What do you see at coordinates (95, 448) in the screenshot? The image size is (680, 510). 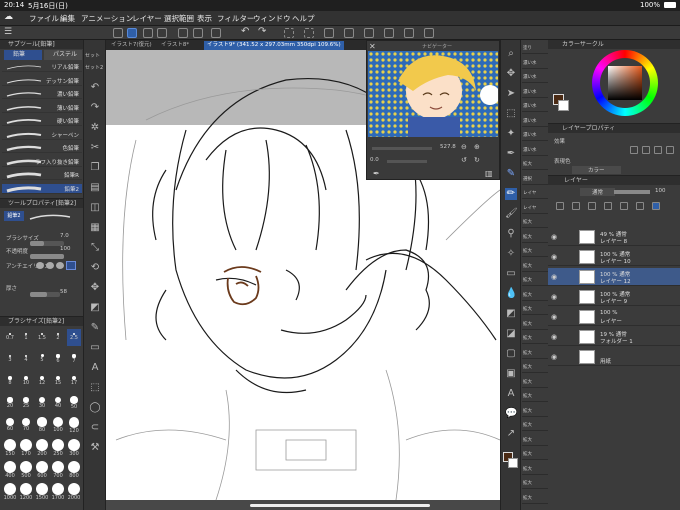 I see `wrench-icon: ⚒` at bounding box center [95, 448].